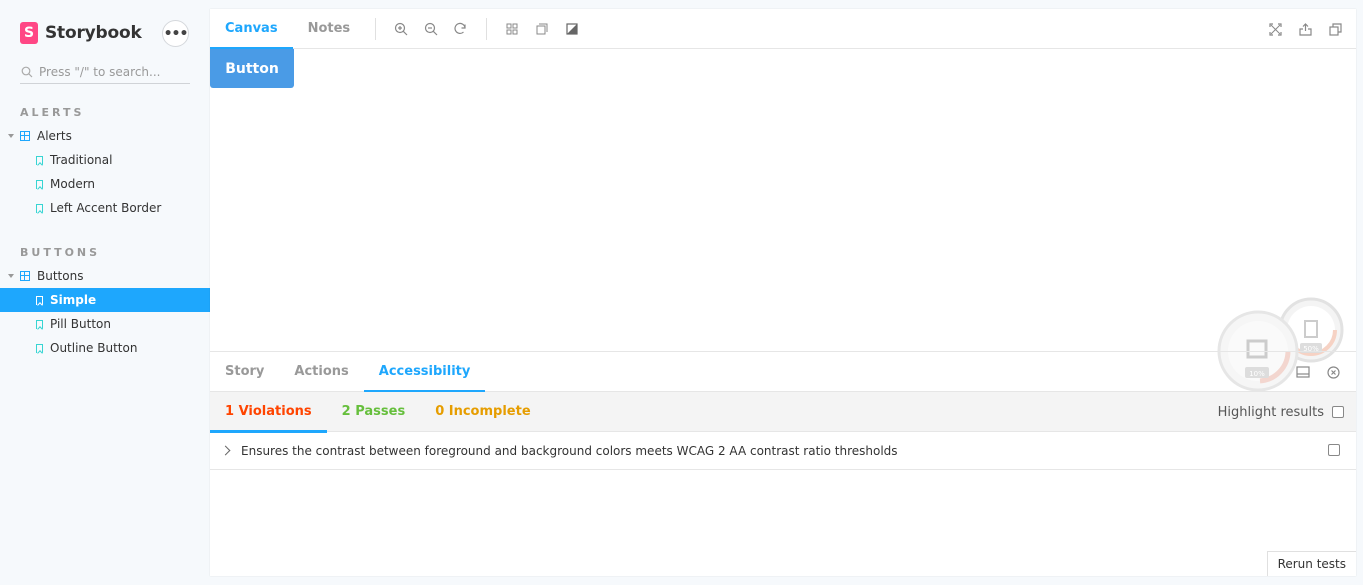  I want to click on preview-button: Button, so click(252, 68).